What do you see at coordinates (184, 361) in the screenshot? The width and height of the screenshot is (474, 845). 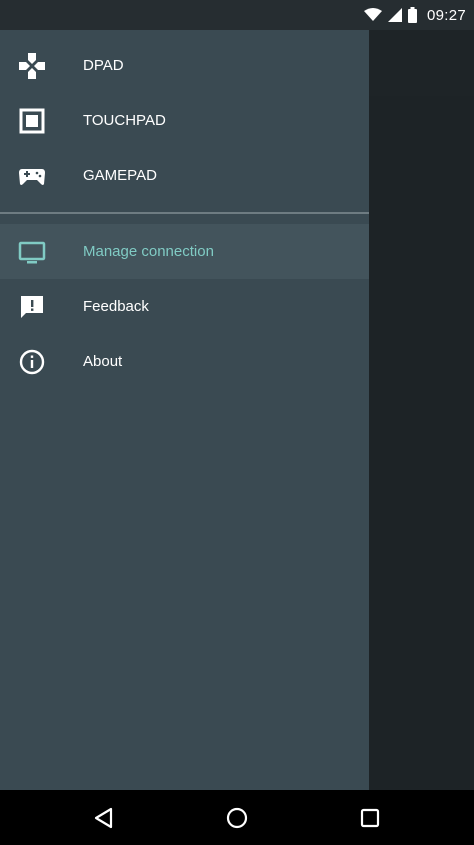 I see `drawer-item-about: About` at bounding box center [184, 361].